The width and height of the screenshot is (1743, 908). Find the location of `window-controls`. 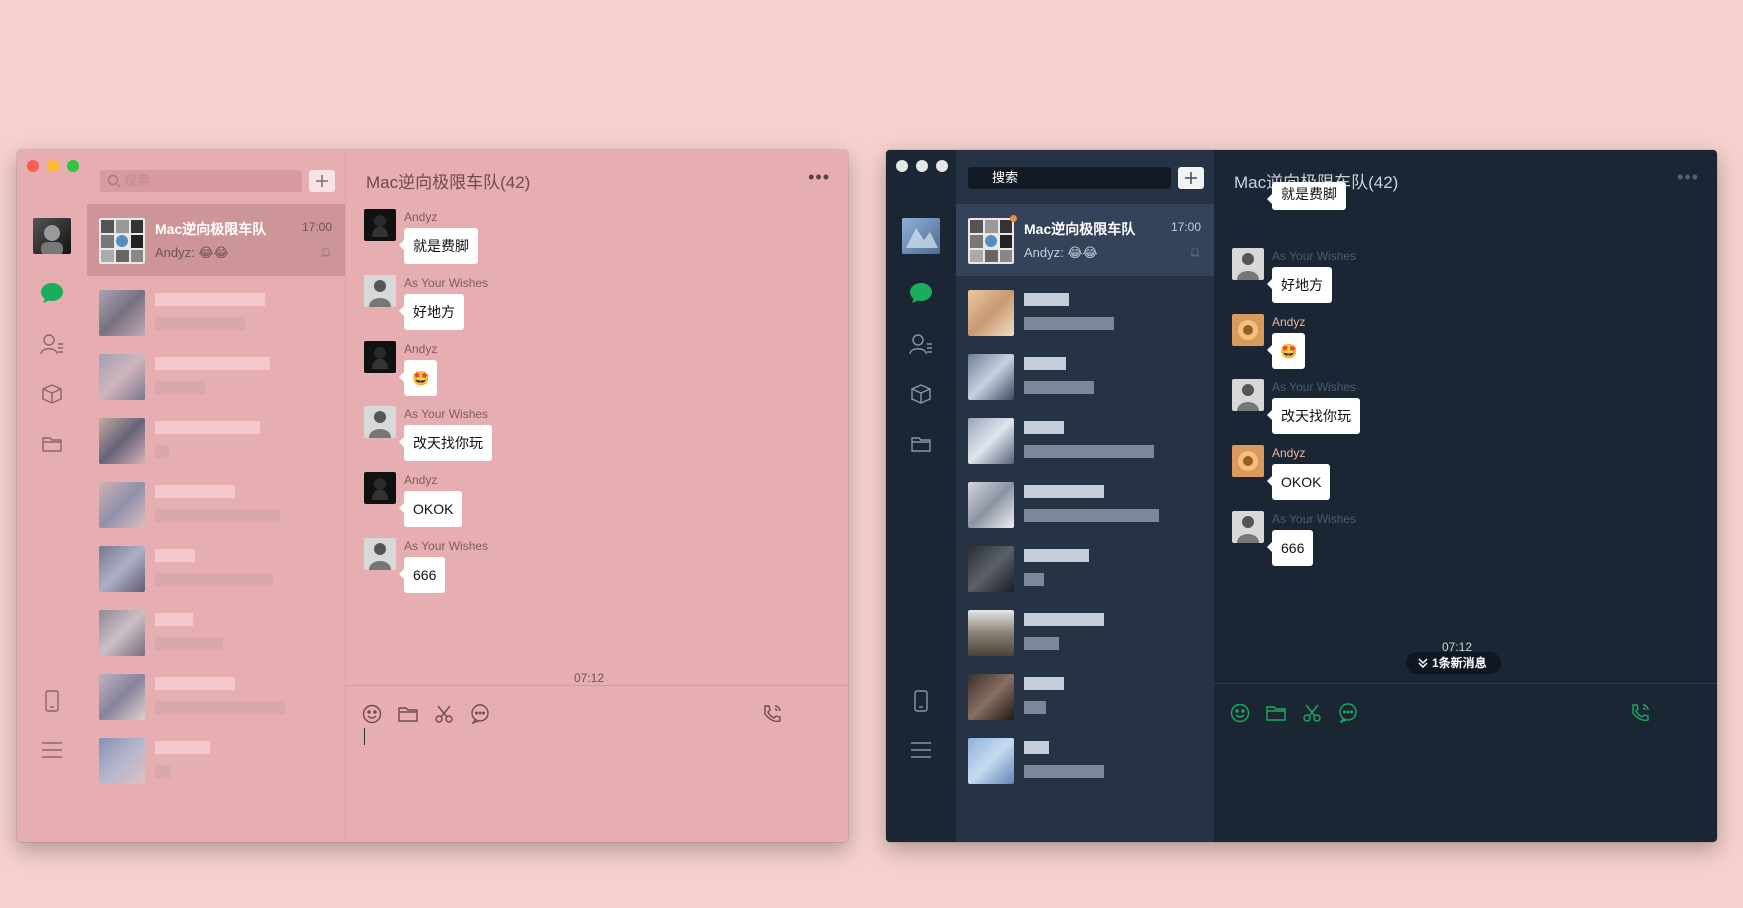

window-controls is located at coordinates (53, 166).